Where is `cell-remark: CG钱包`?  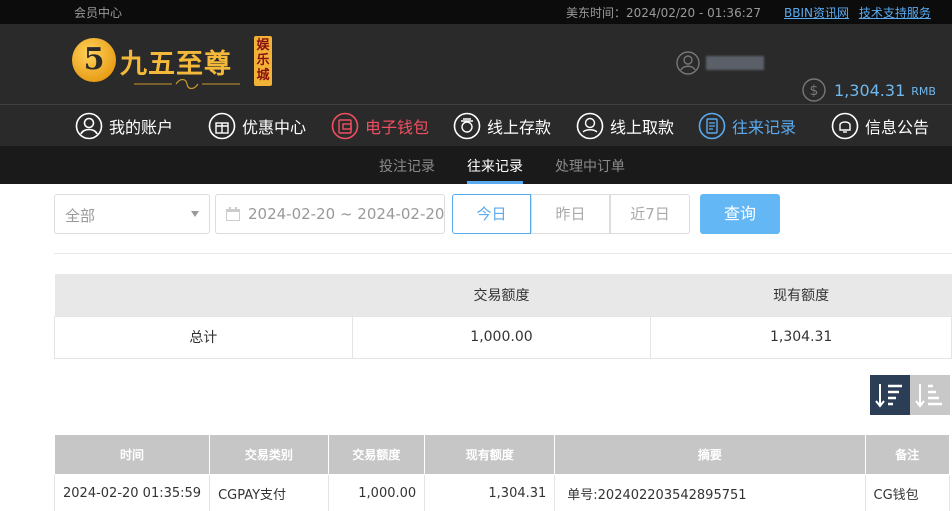
cell-remark: CG钱包 is located at coordinates (907, 492).